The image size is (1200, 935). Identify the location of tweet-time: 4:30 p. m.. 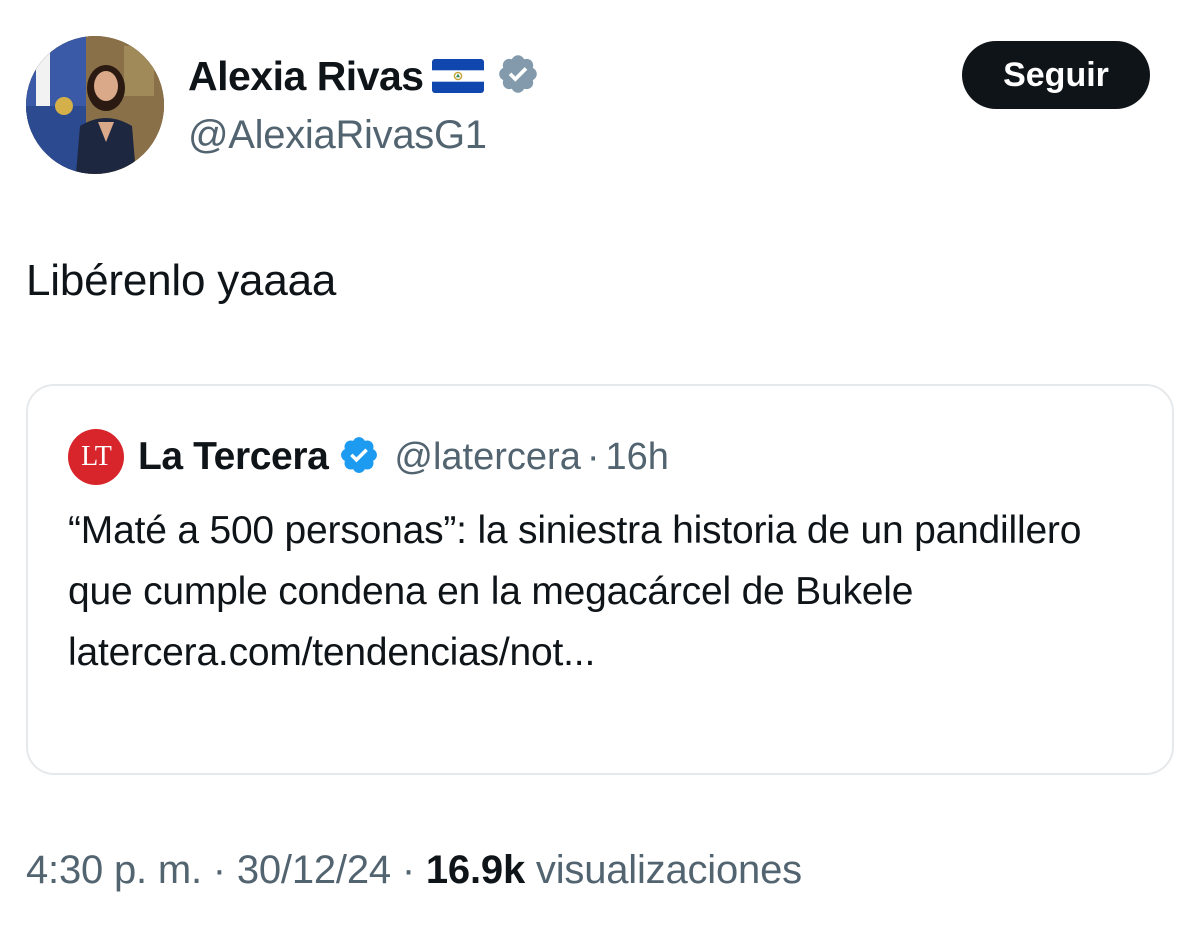
(114, 870).